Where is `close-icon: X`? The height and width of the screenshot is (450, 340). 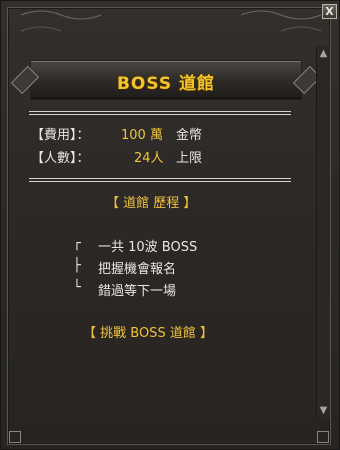 close-icon: X is located at coordinates (329, 11).